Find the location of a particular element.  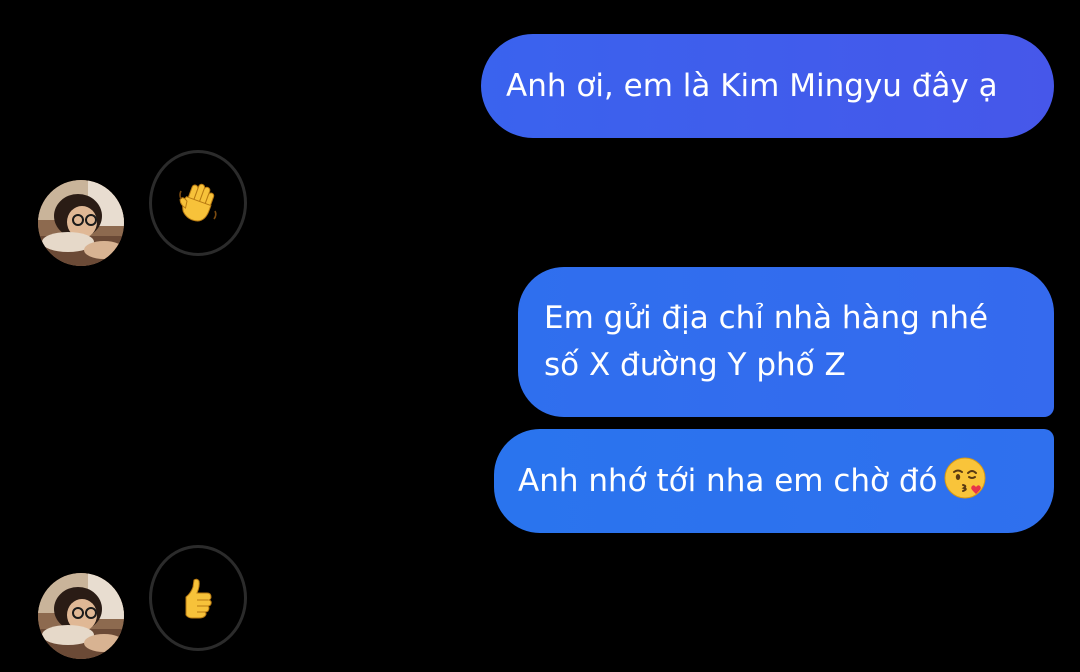

sent-message-bubble: Anh ơi, em là Kim Mingyu đây ạ is located at coordinates (767, 86).